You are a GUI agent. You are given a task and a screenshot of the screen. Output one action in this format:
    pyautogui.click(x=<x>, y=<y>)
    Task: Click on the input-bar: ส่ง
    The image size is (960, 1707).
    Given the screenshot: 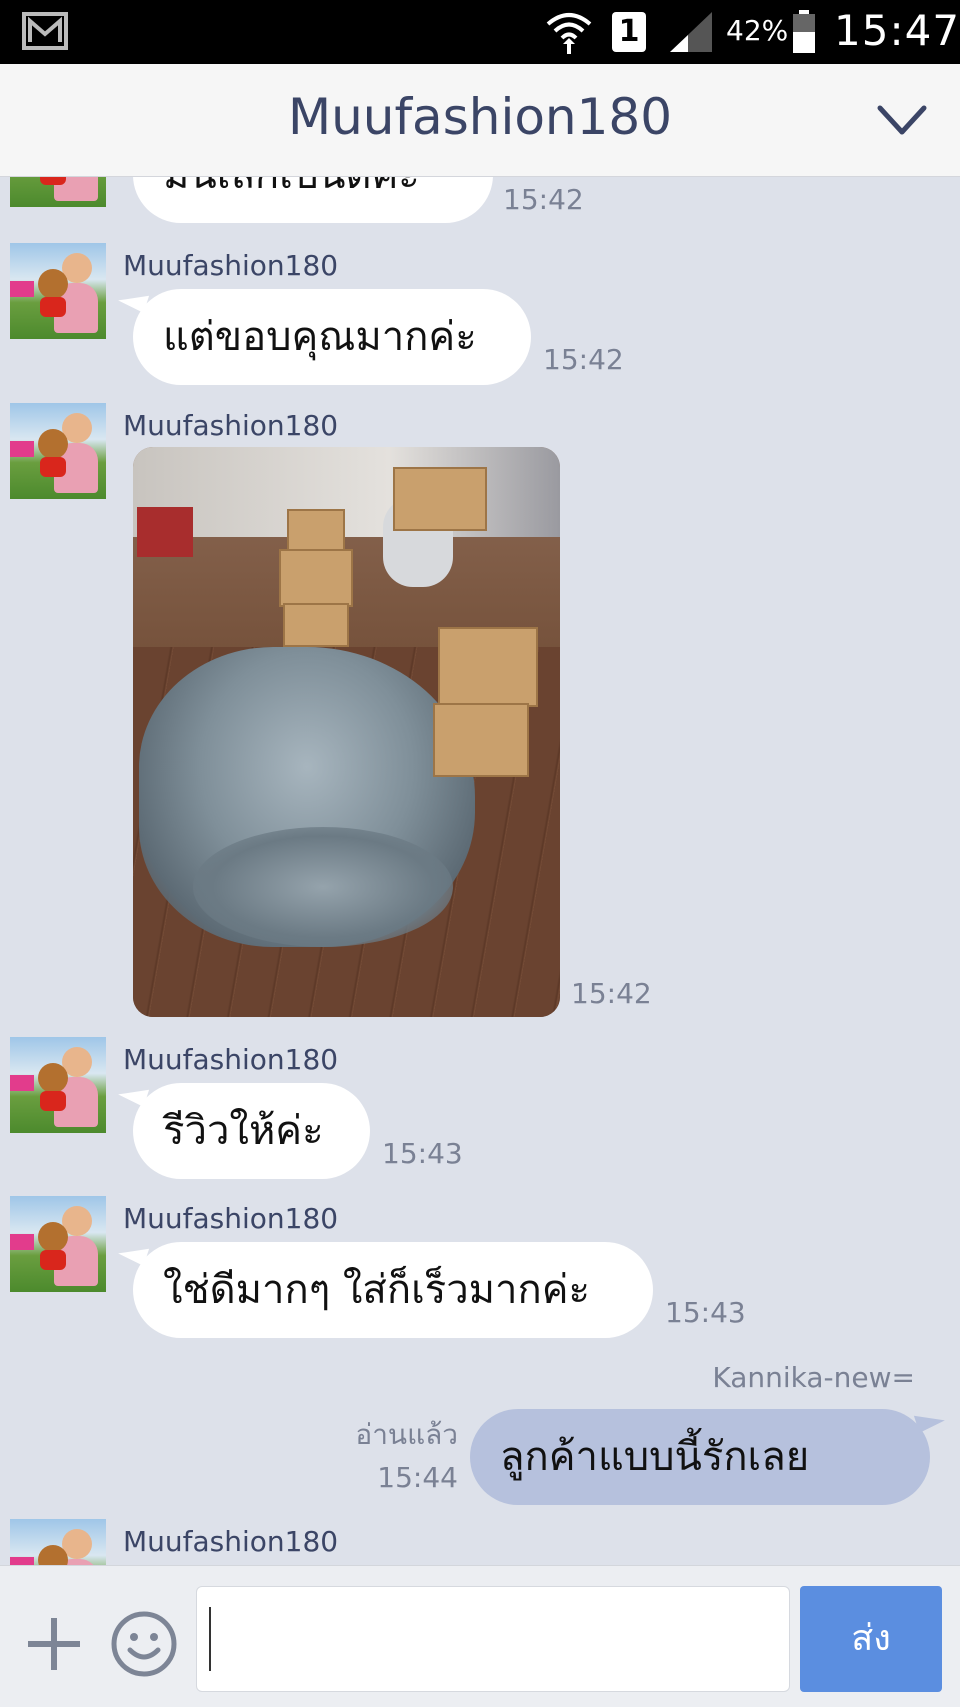 What is the action you would take?
    pyautogui.click(x=480, y=1636)
    